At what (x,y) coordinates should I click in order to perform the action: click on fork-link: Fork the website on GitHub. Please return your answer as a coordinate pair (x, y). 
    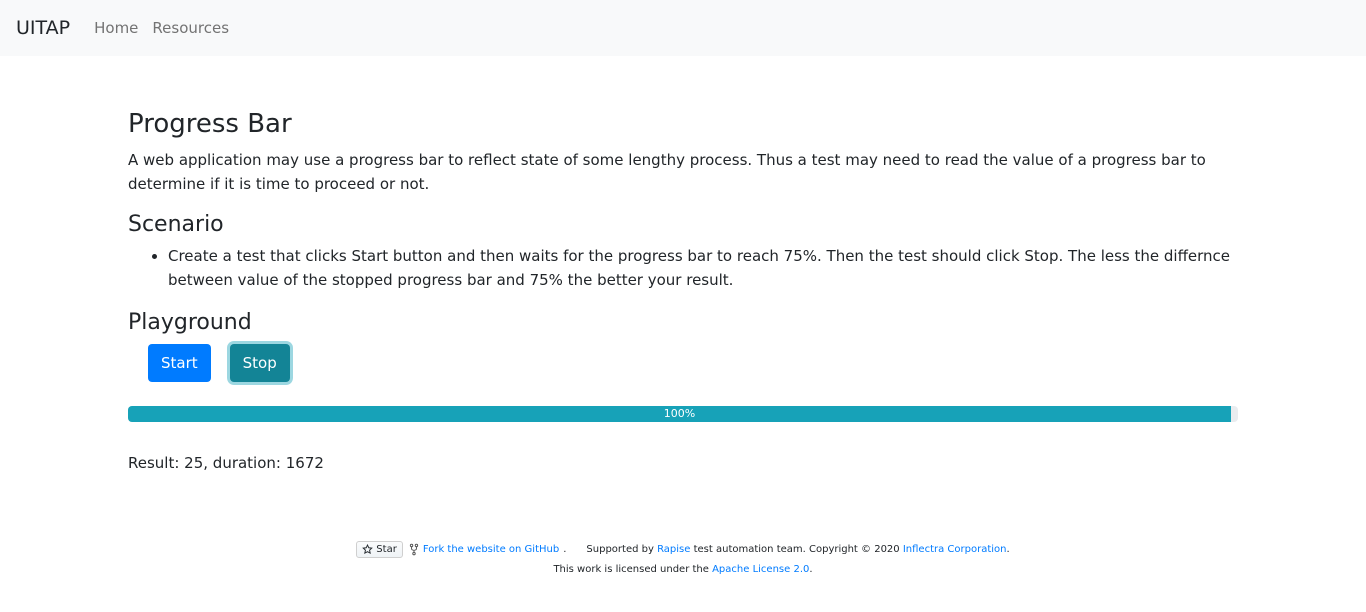
    Looking at the image, I should click on (491, 549).